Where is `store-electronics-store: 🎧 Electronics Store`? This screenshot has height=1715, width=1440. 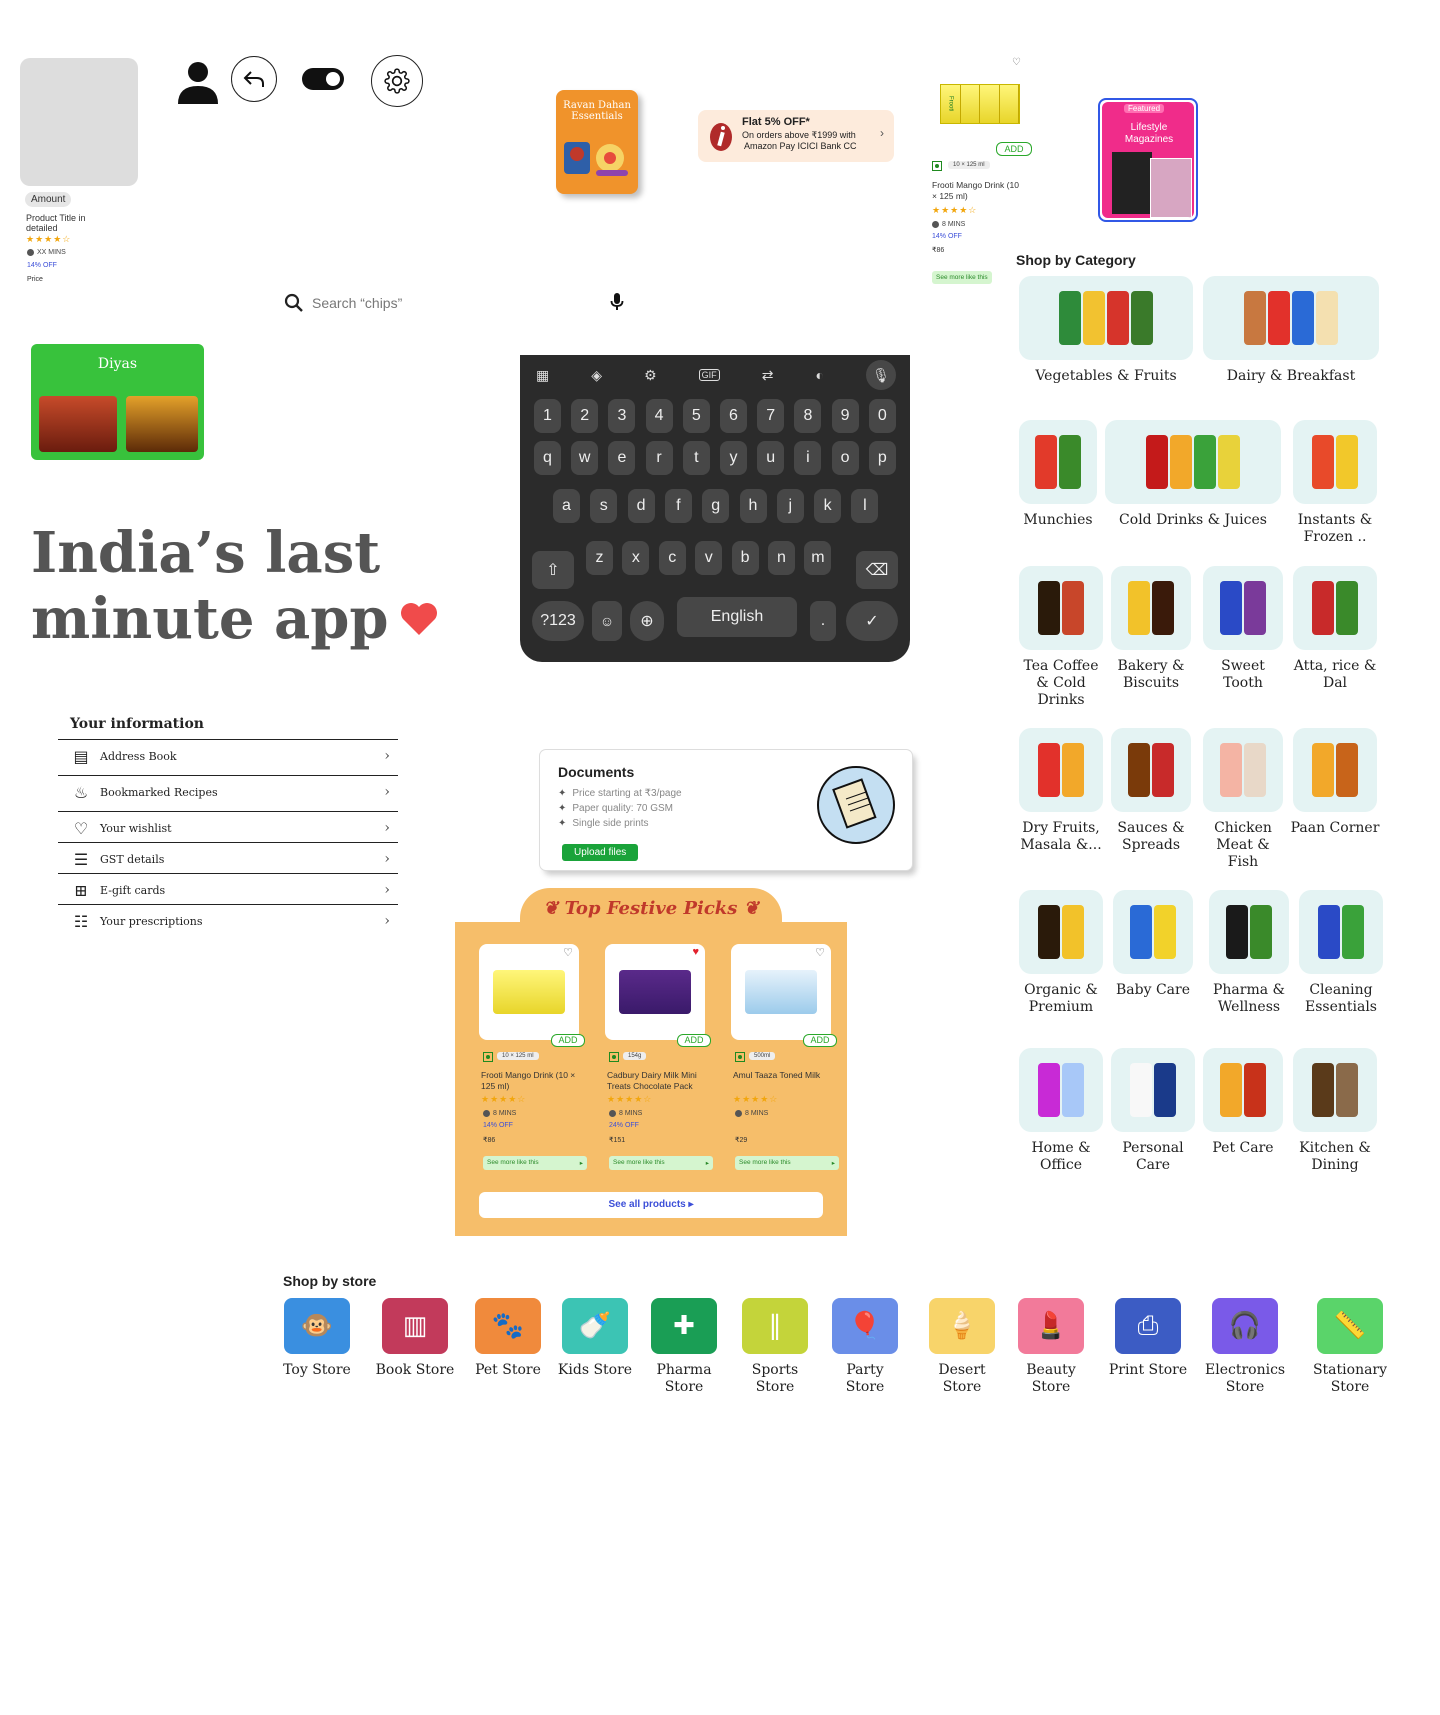
store-electronics-store: 🎧 Electronics Store is located at coordinates (1245, 1347).